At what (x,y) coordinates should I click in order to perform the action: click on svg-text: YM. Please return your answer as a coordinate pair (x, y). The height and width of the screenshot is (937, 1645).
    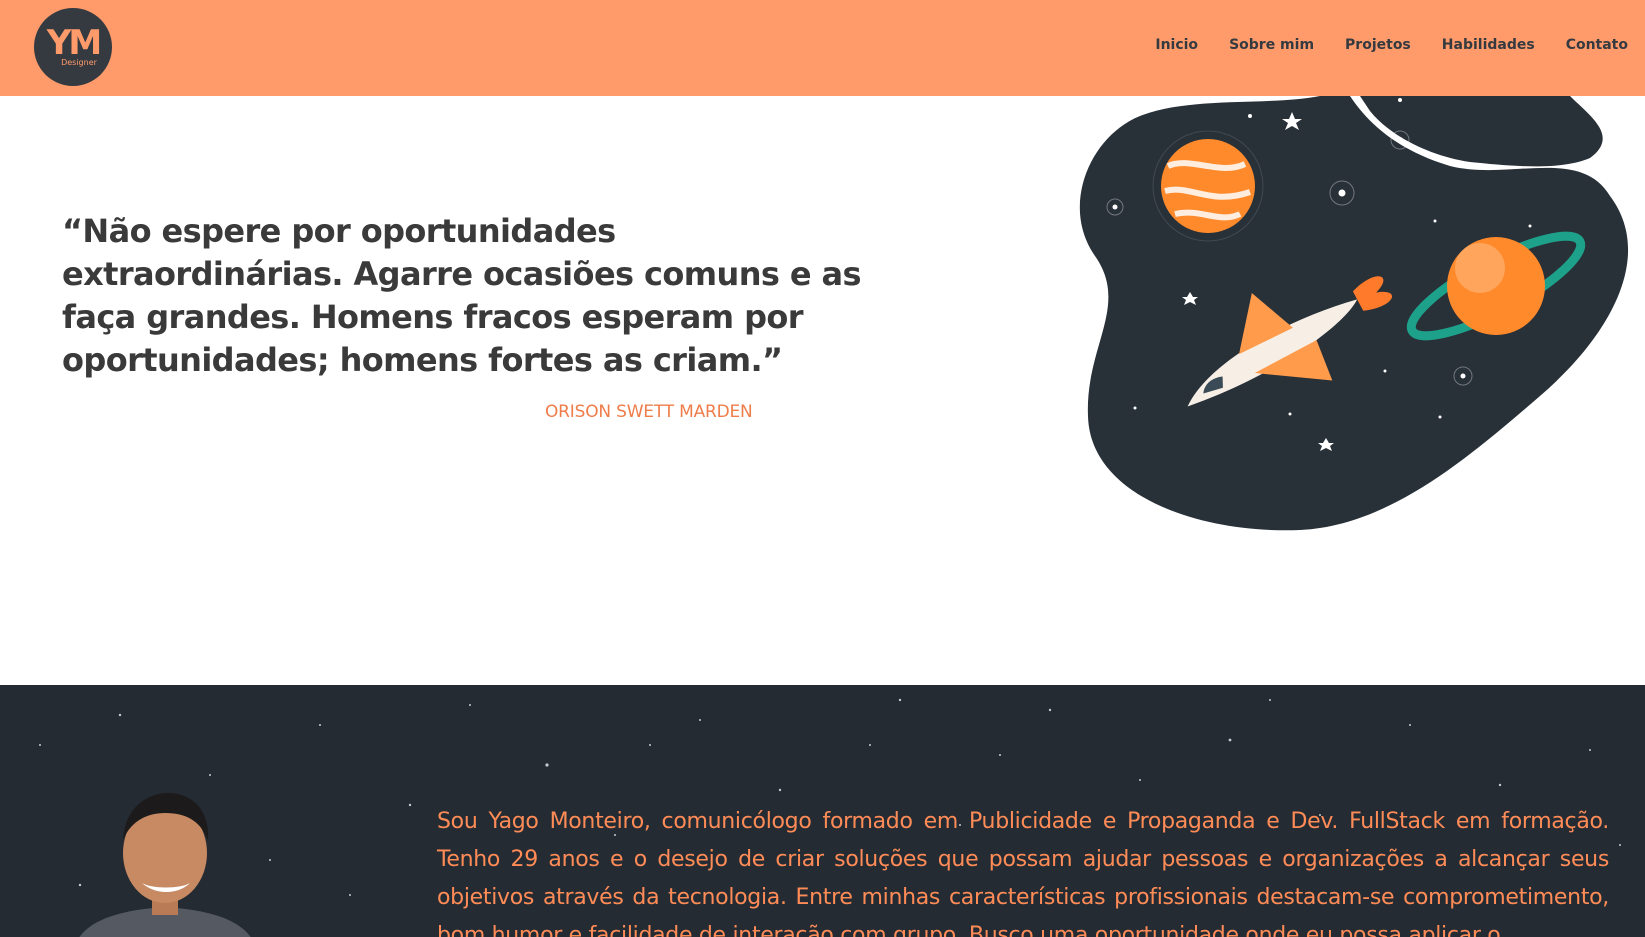
    Looking at the image, I should click on (73, 43).